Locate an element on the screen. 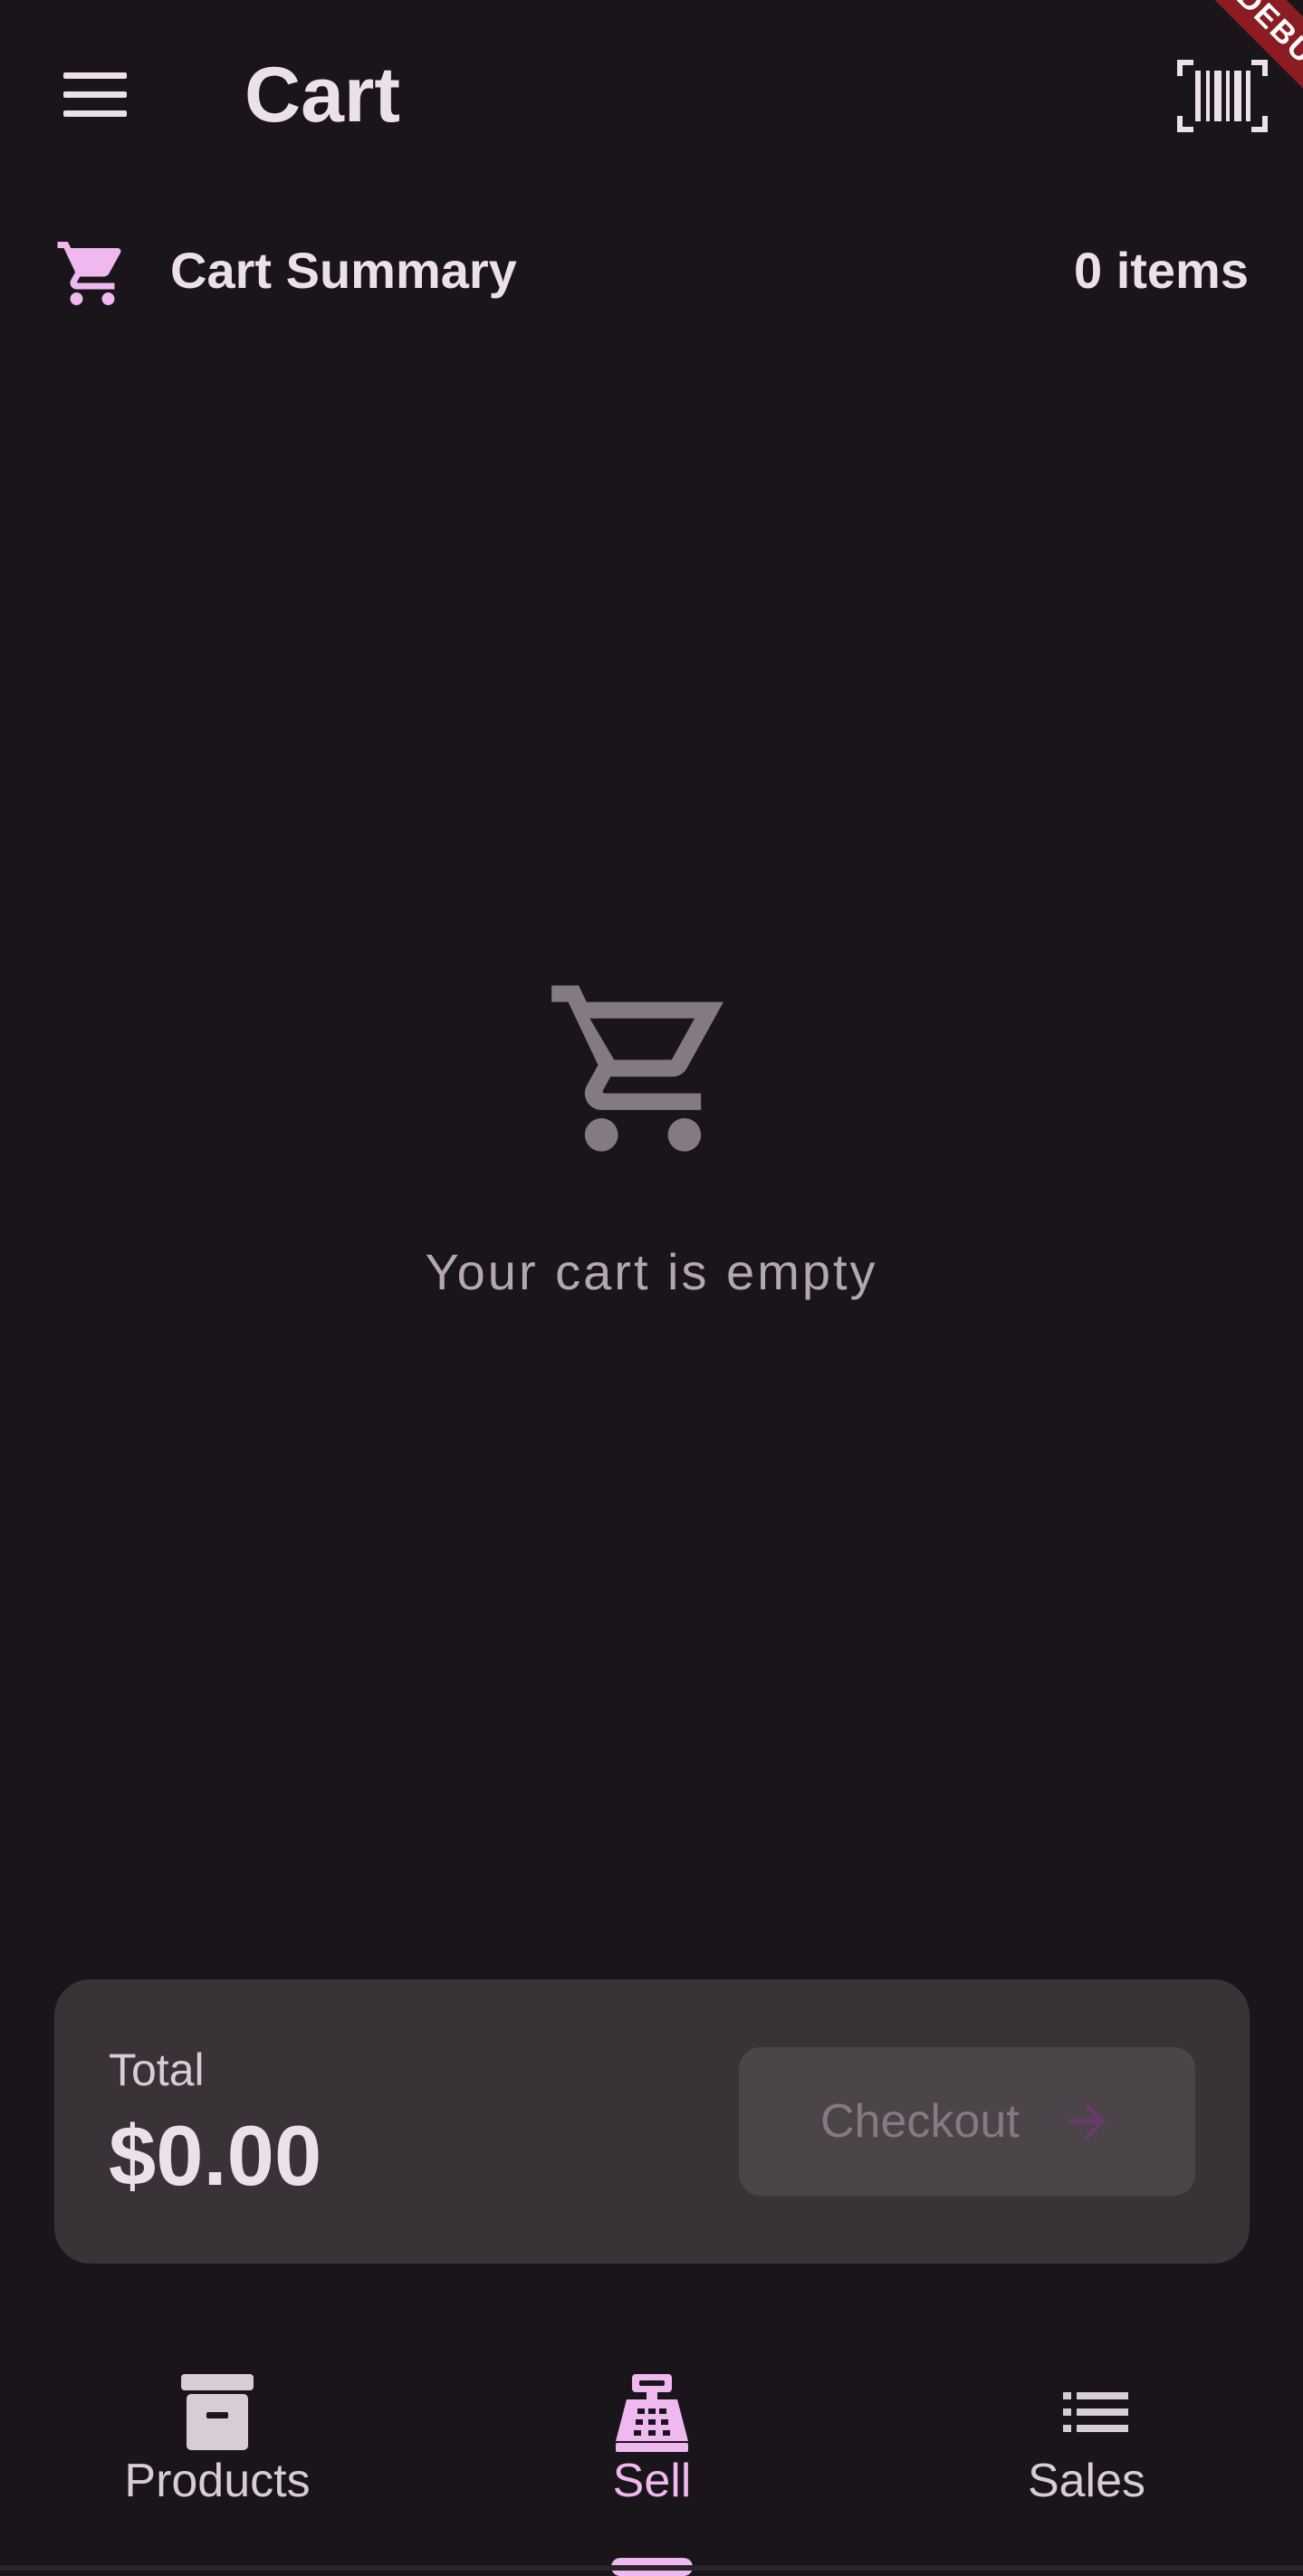 This screenshot has height=2576, width=1303. bottom-navigation: Products Sell Sales is located at coordinates (651, 2456).